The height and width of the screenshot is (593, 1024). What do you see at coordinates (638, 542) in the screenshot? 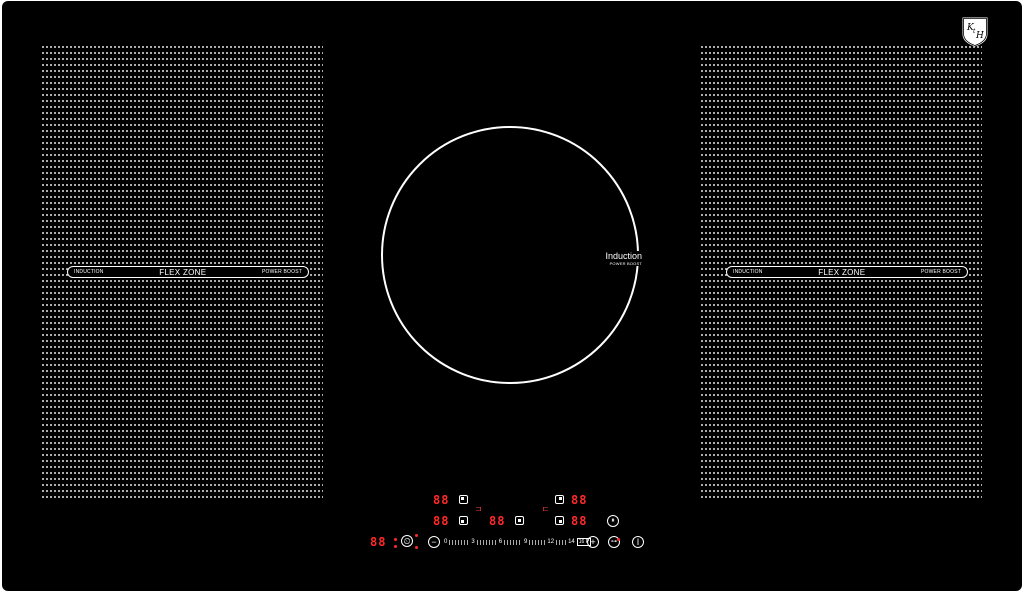
I see `power-icon: I` at bounding box center [638, 542].